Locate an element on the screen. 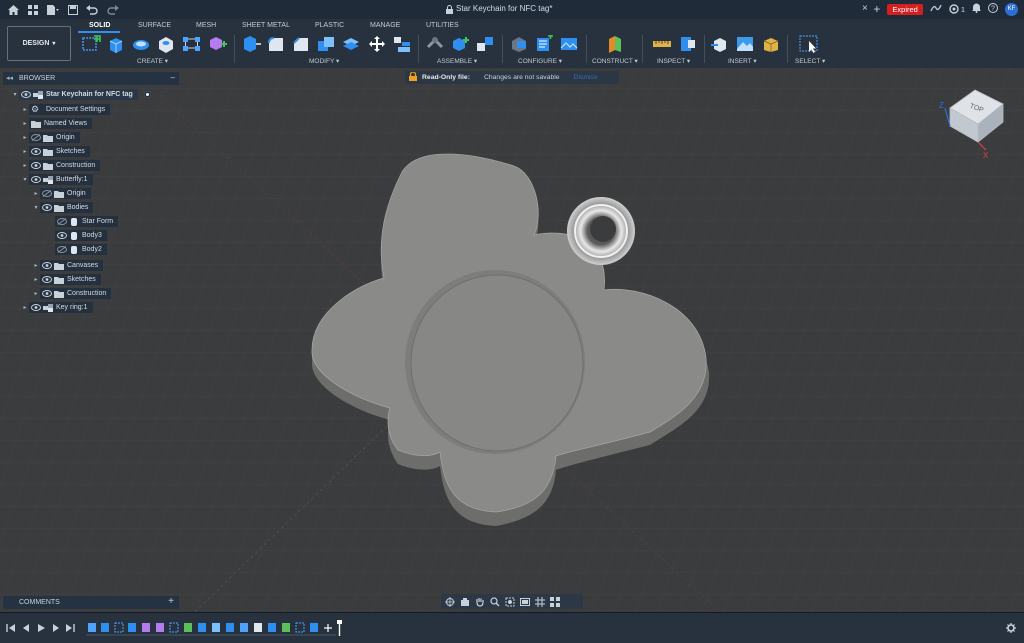 The width and height of the screenshot is (1024, 643). tab-sheet-metal: SHEET METAL is located at coordinates (266, 25).